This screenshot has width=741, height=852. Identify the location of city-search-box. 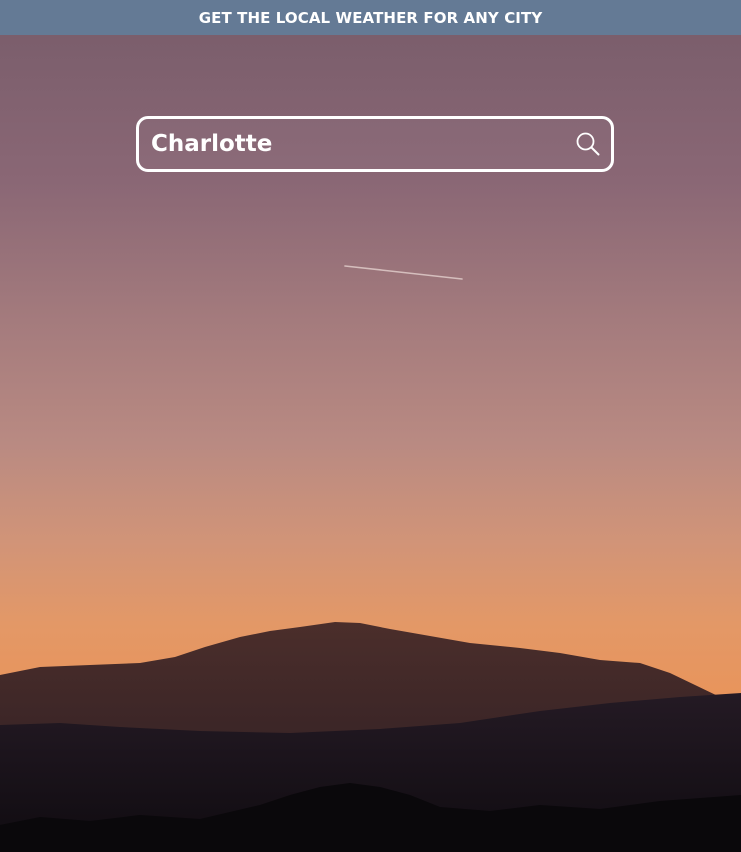
(375, 144).